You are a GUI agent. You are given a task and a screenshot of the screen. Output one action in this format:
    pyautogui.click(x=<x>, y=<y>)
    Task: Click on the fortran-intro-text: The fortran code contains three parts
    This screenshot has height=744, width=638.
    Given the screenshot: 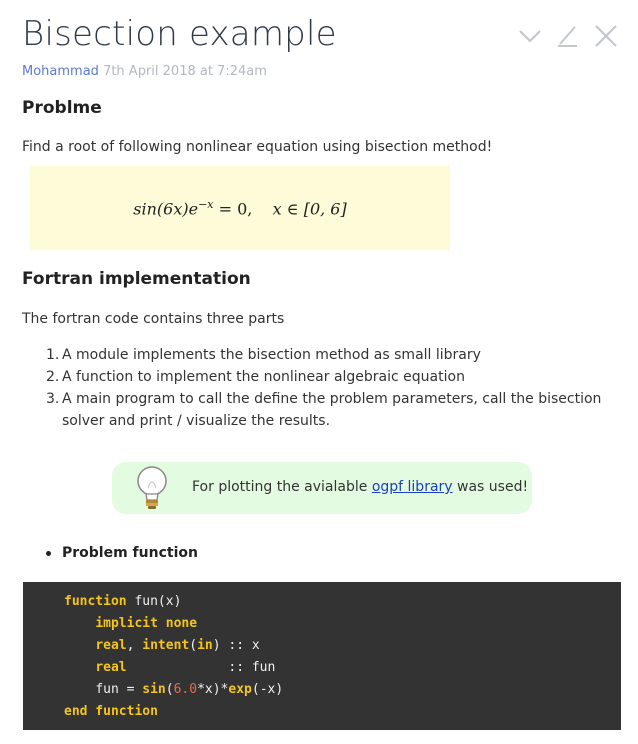 What is the action you would take?
    pyautogui.click(x=153, y=319)
    